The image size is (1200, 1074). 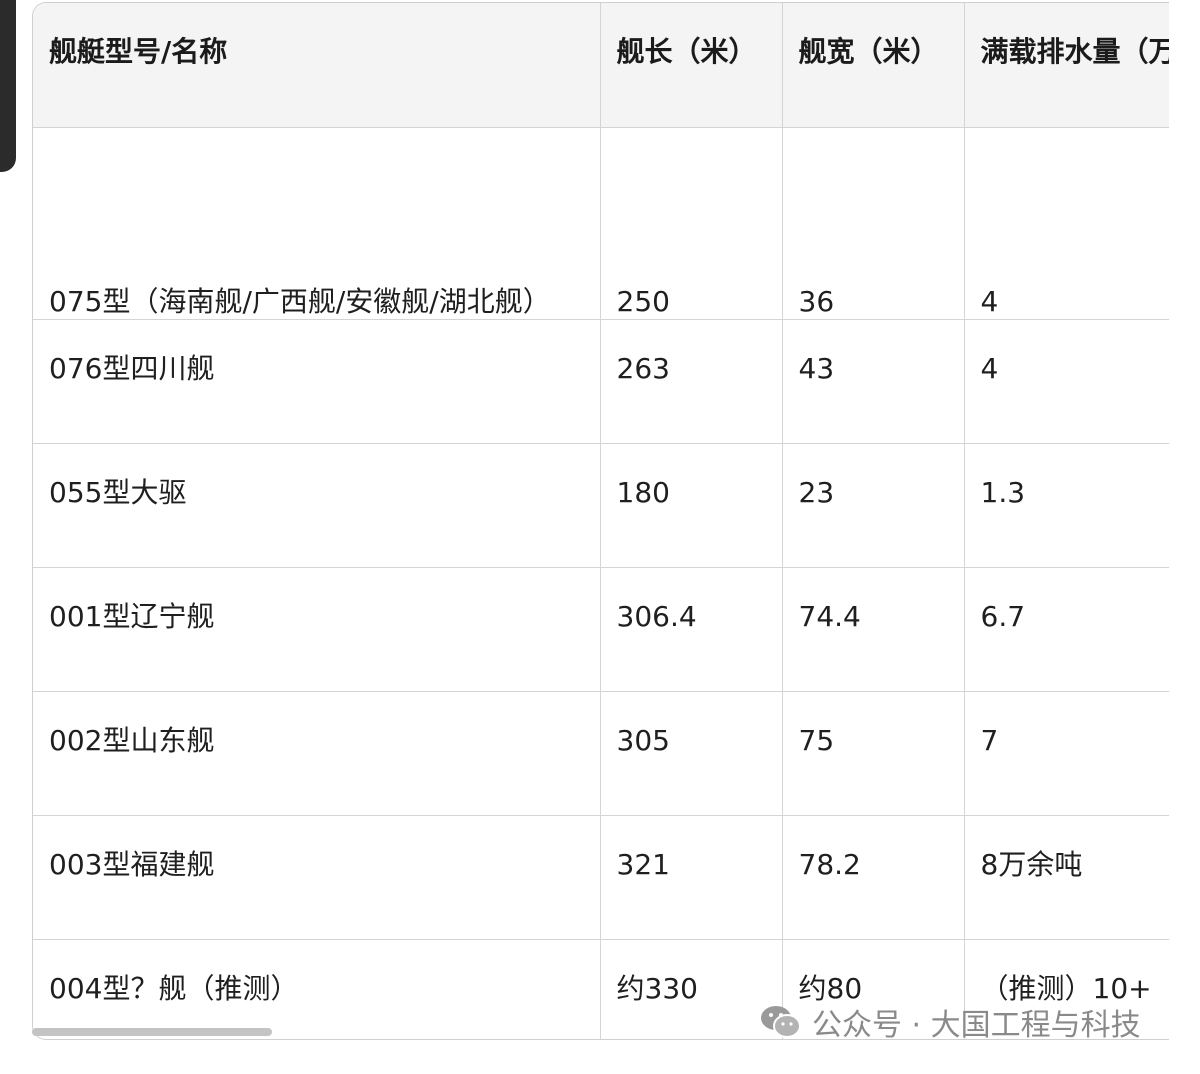 I want to click on cell-model: 001型辽宁舰, so click(x=317, y=629).